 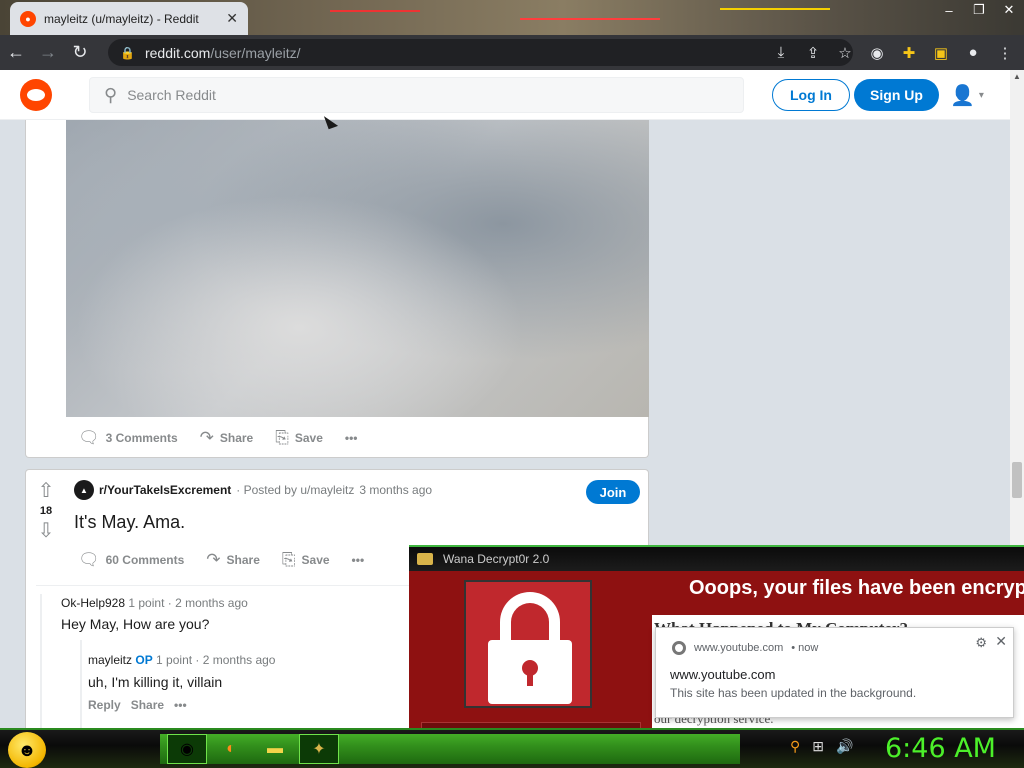 What do you see at coordinates (590, 19) in the screenshot?
I see `wallpaper-streak` at bounding box center [590, 19].